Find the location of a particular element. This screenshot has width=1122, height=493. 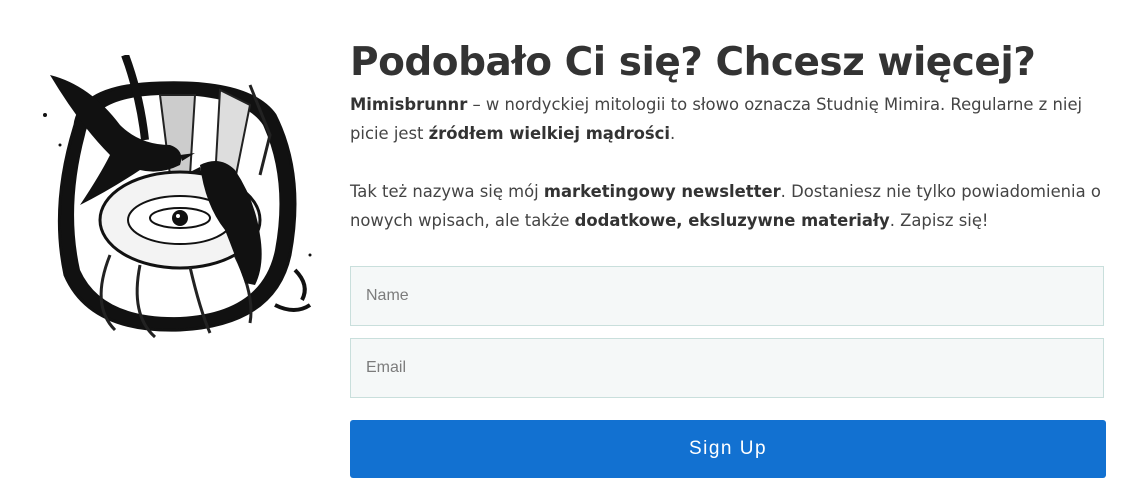

pitch-text: Tak też nazywa się mój is located at coordinates (447, 191).